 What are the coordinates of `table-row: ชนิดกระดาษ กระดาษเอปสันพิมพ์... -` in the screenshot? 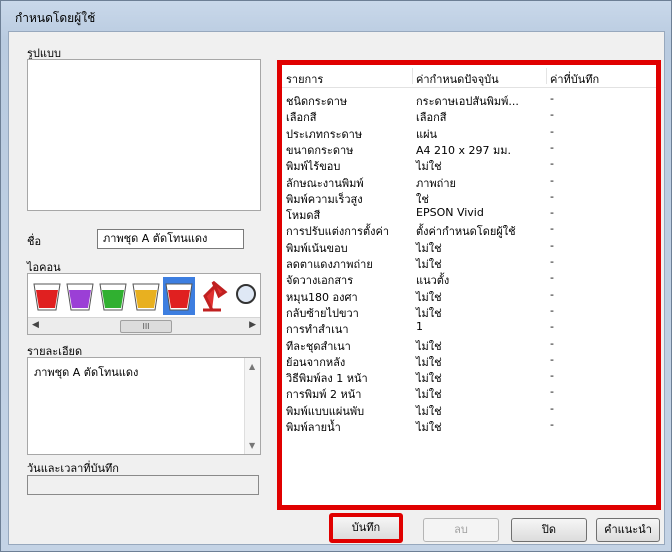 It's located at (469, 99).